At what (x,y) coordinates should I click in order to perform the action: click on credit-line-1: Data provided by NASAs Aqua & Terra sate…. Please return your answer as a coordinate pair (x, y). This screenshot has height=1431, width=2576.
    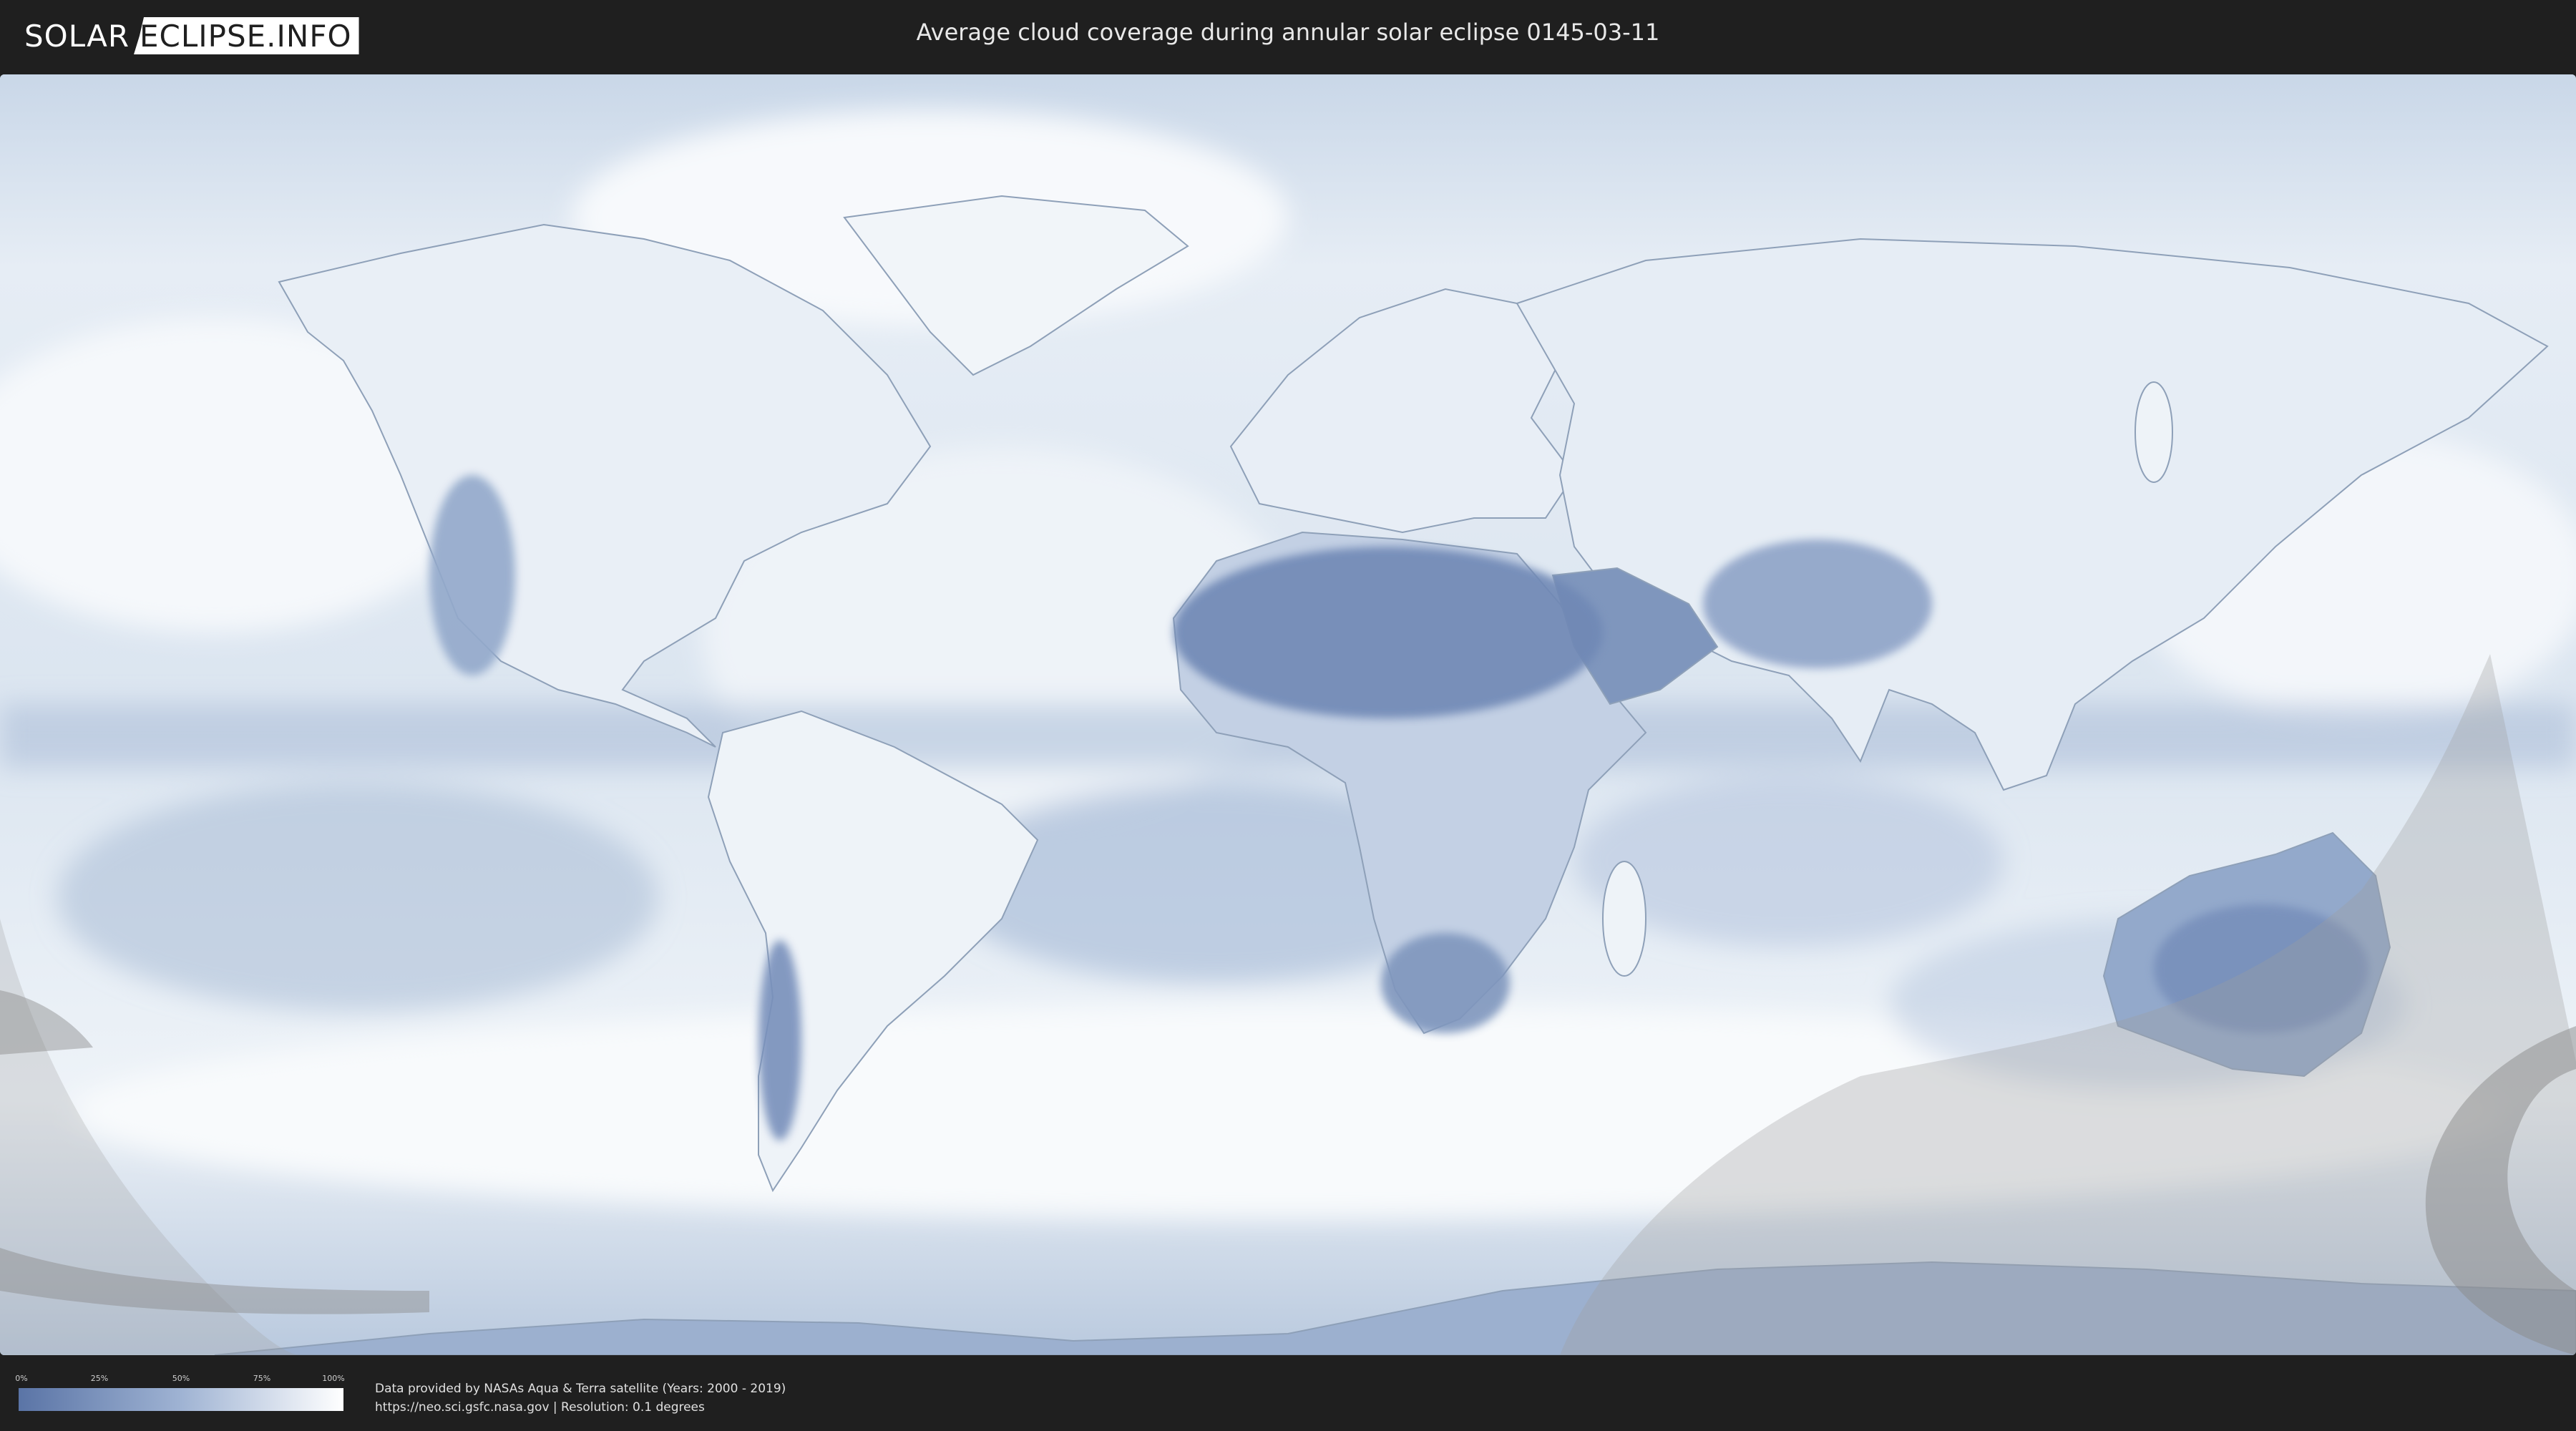
    Looking at the image, I should click on (580, 1389).